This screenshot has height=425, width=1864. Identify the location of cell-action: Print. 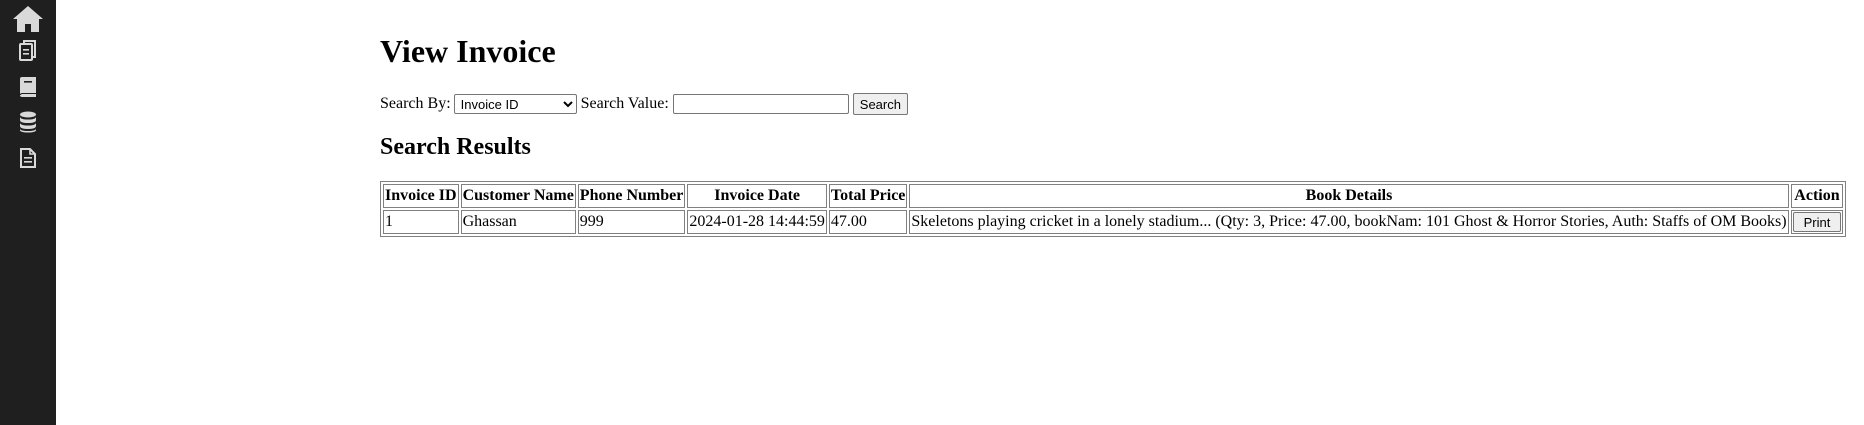
(1817, 222).